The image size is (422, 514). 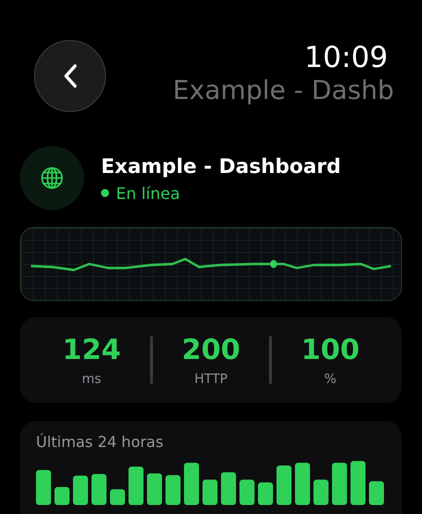 What do you see at coordinates (100, 442) in the screenshot?
I see `history-title: Últimas 24 horas` at bounding box center [100, 442].